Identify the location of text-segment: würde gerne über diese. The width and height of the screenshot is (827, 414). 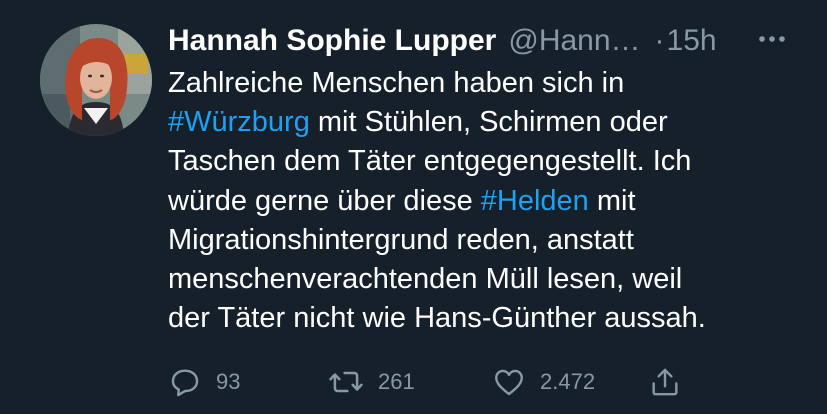
(324, 200).